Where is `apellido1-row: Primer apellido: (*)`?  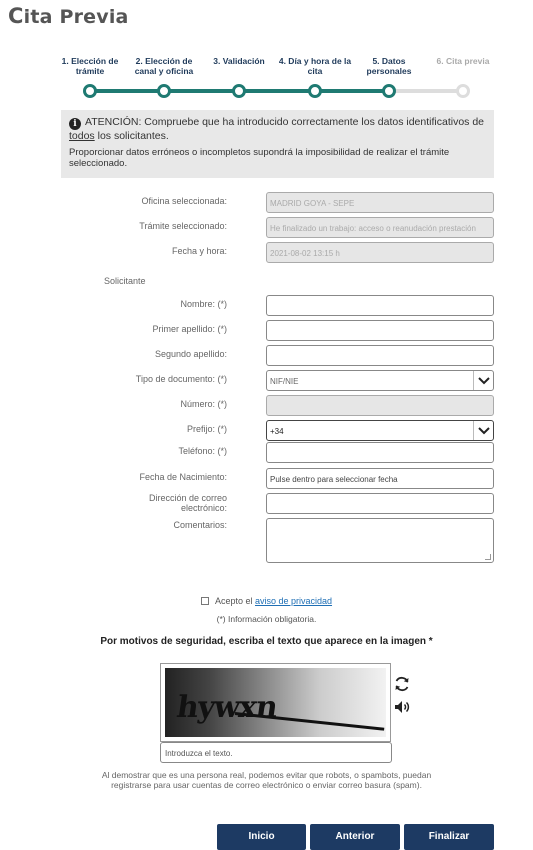 apellido1-row: Primer apellido: (*) is located at coordinates (266, 331).